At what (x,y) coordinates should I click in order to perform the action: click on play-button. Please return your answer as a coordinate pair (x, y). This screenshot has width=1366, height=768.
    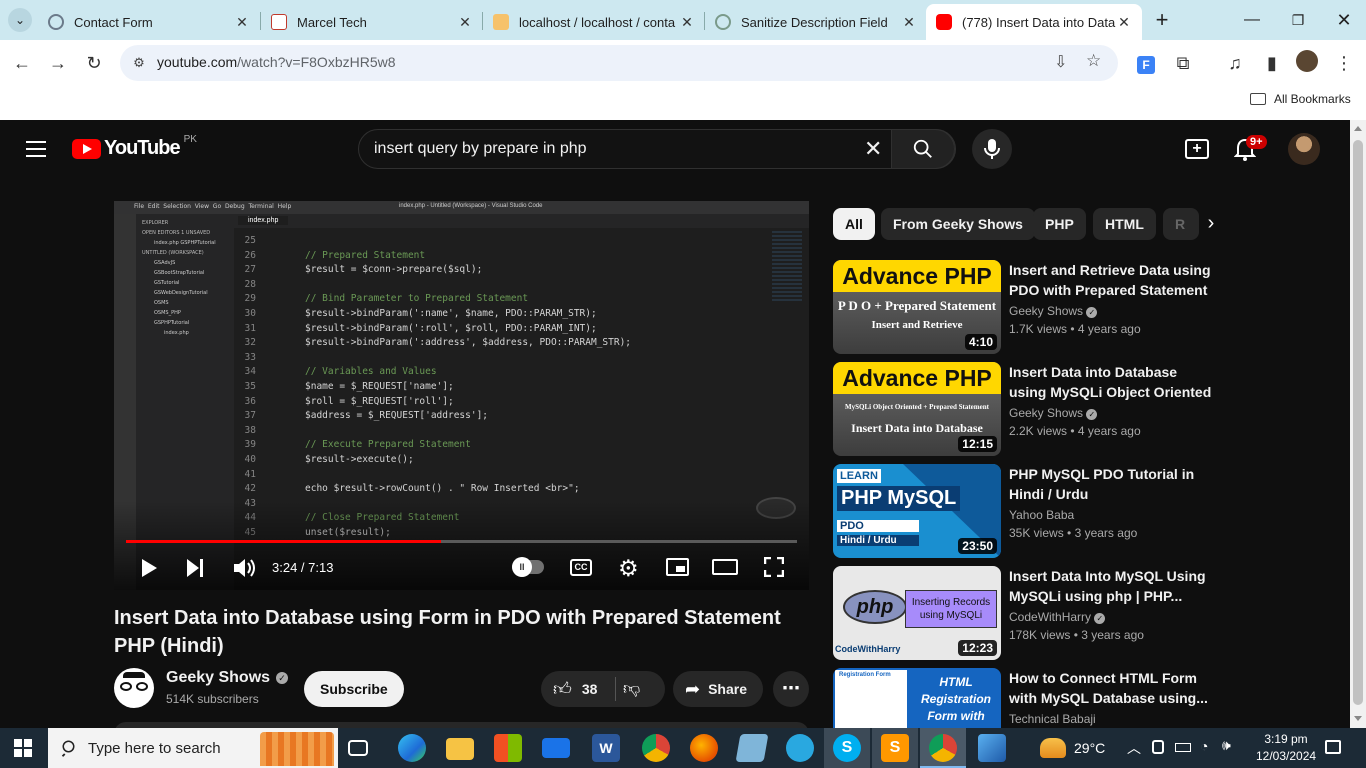
    Looking at the image, I should click on (149, 568).